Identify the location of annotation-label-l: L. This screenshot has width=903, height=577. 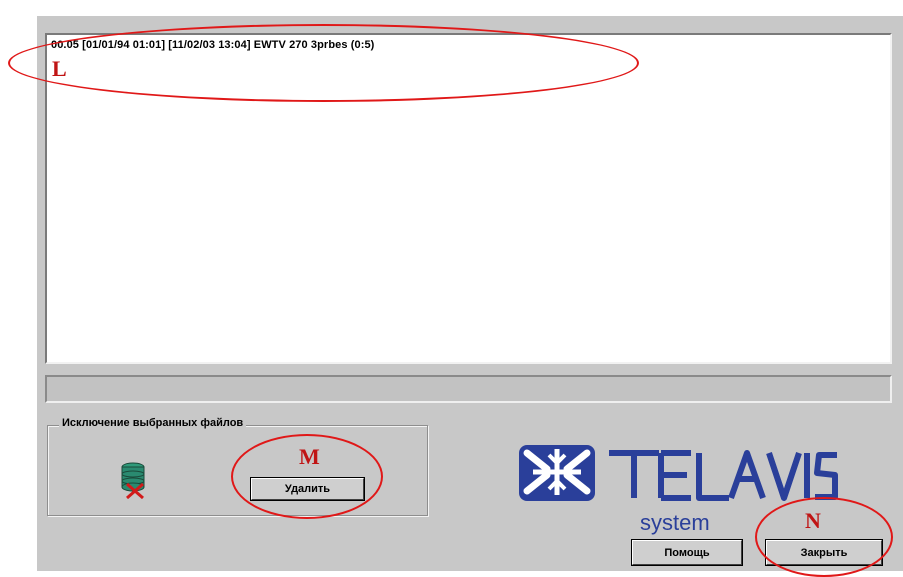
(59, 68).